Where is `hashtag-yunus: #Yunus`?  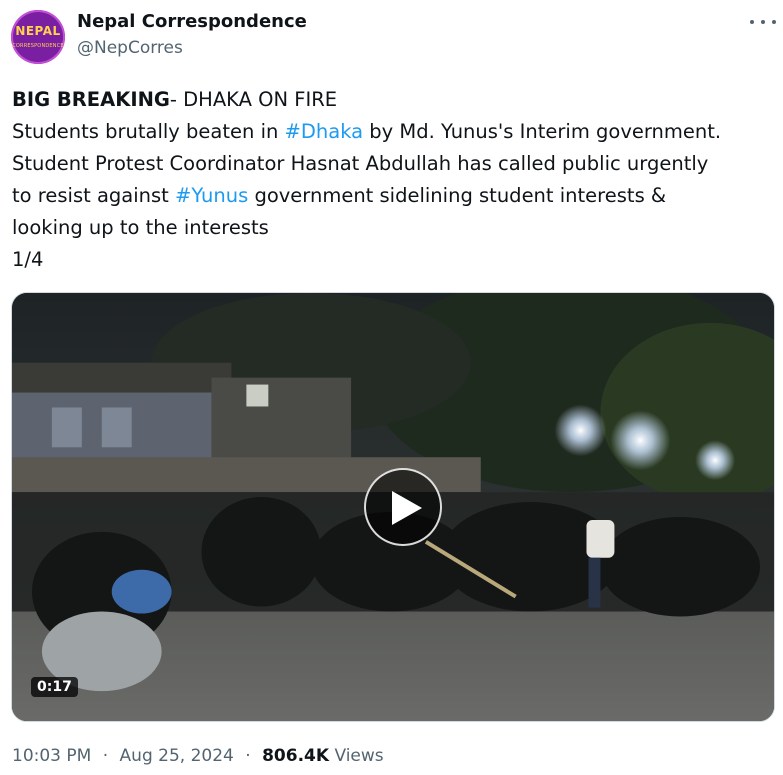 hashtag-yunus: #Yunus is located at coordinates (211, 195).